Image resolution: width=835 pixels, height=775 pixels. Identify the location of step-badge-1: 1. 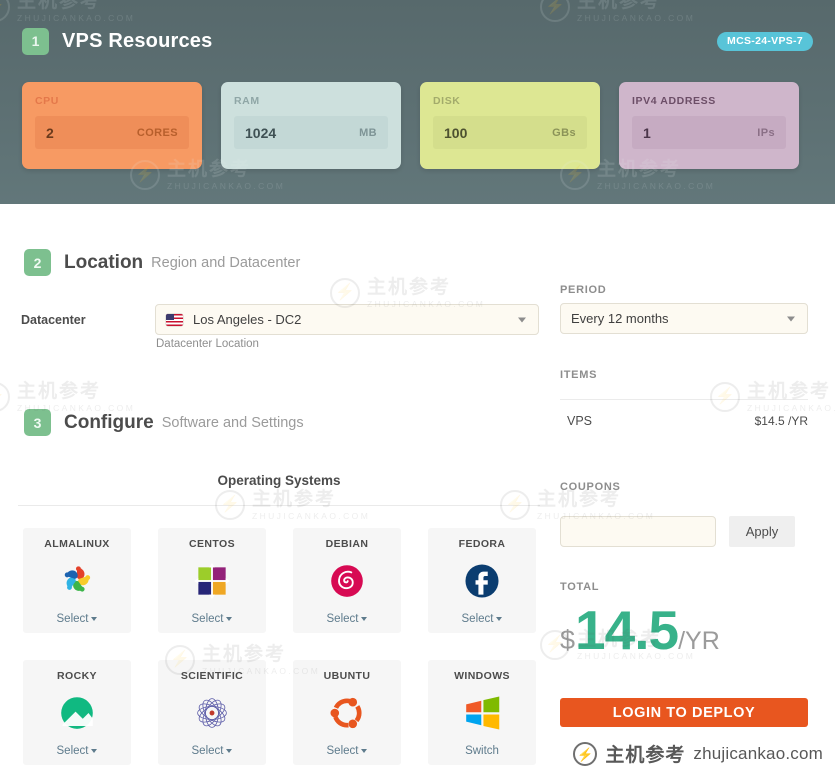
(35, 41).